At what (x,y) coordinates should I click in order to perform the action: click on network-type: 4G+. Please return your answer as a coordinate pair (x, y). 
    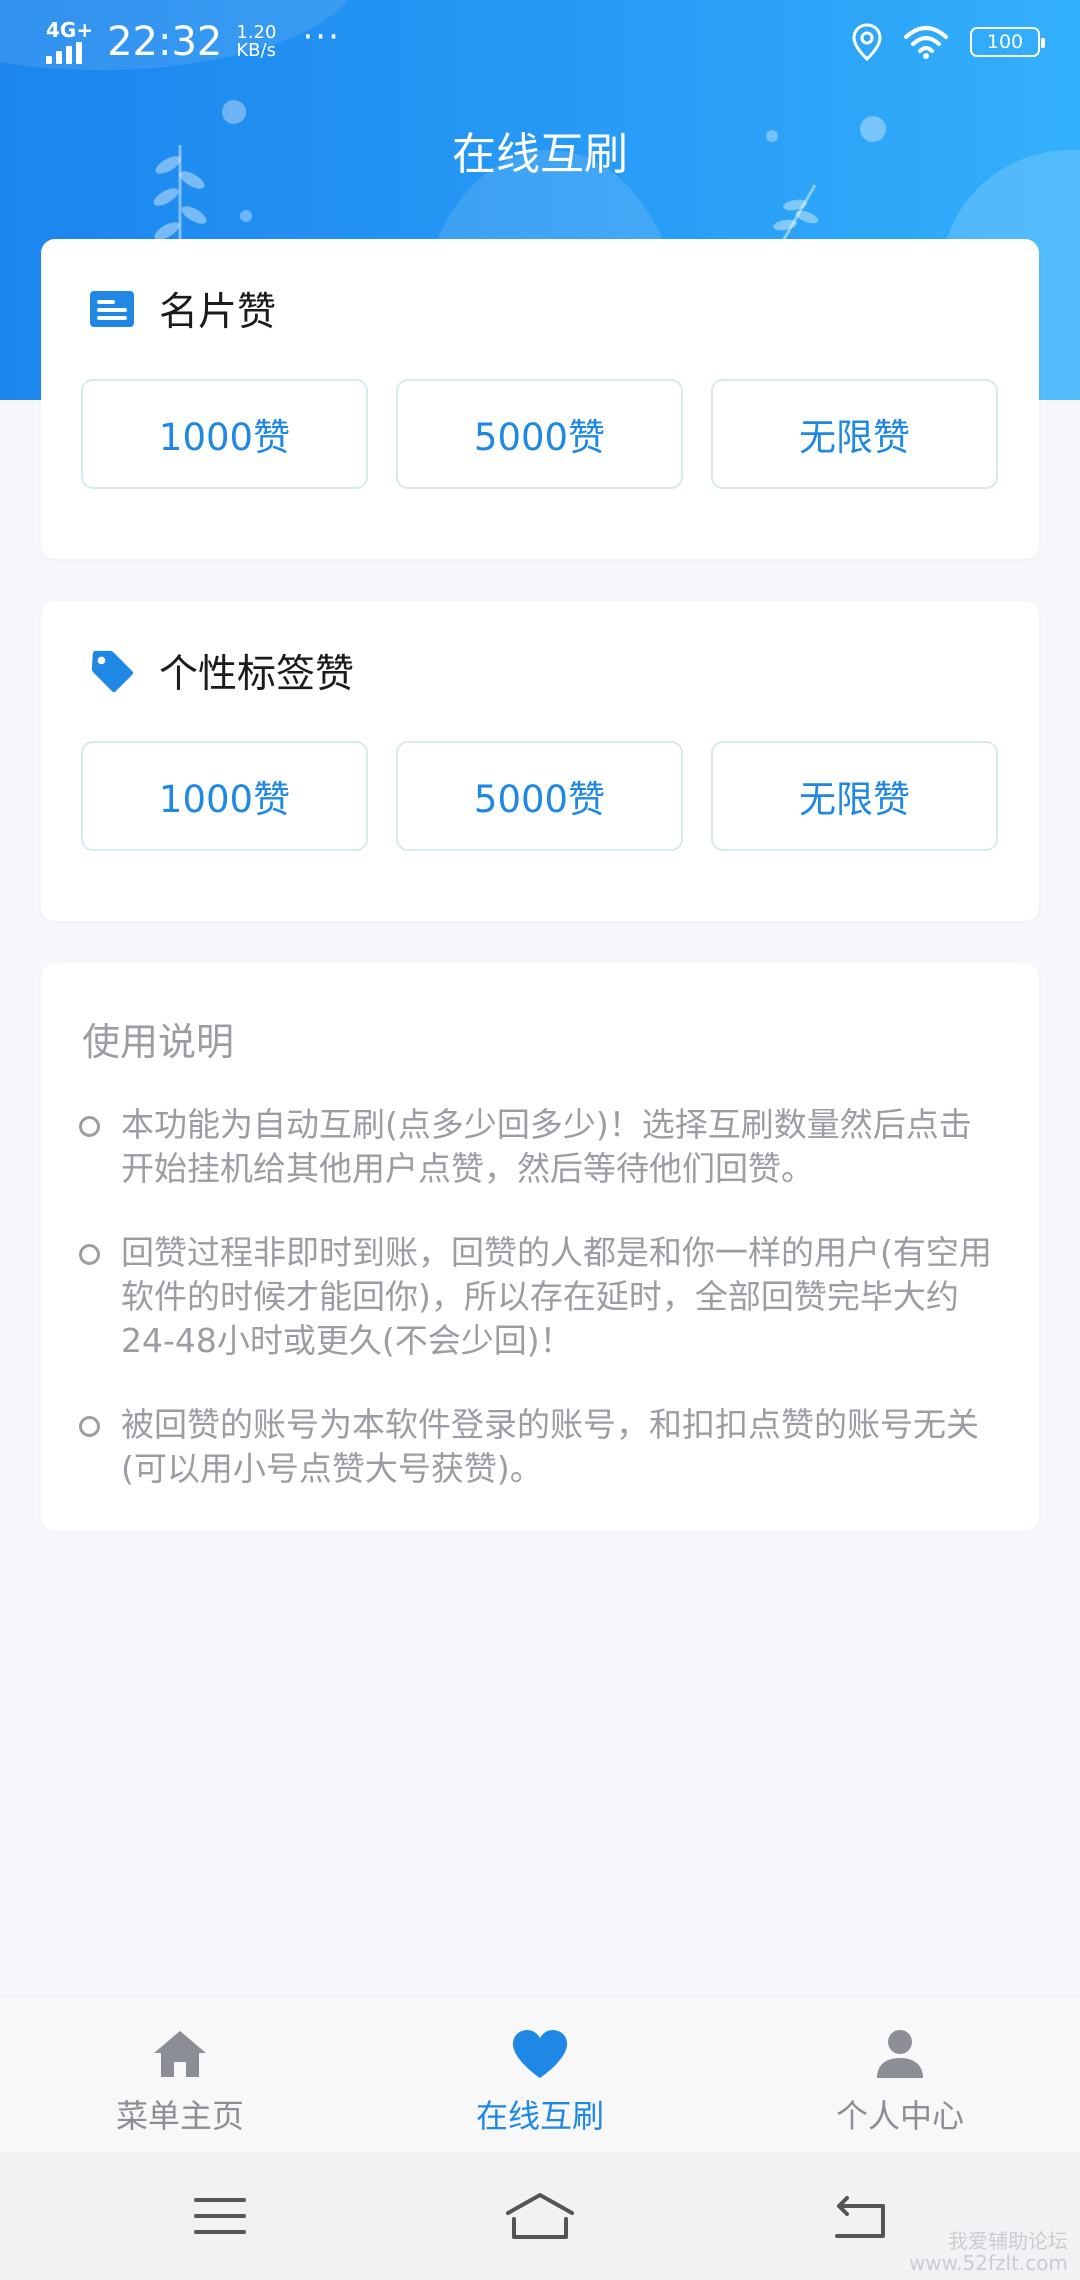
    Looking at the image, I should click on (70, 30).